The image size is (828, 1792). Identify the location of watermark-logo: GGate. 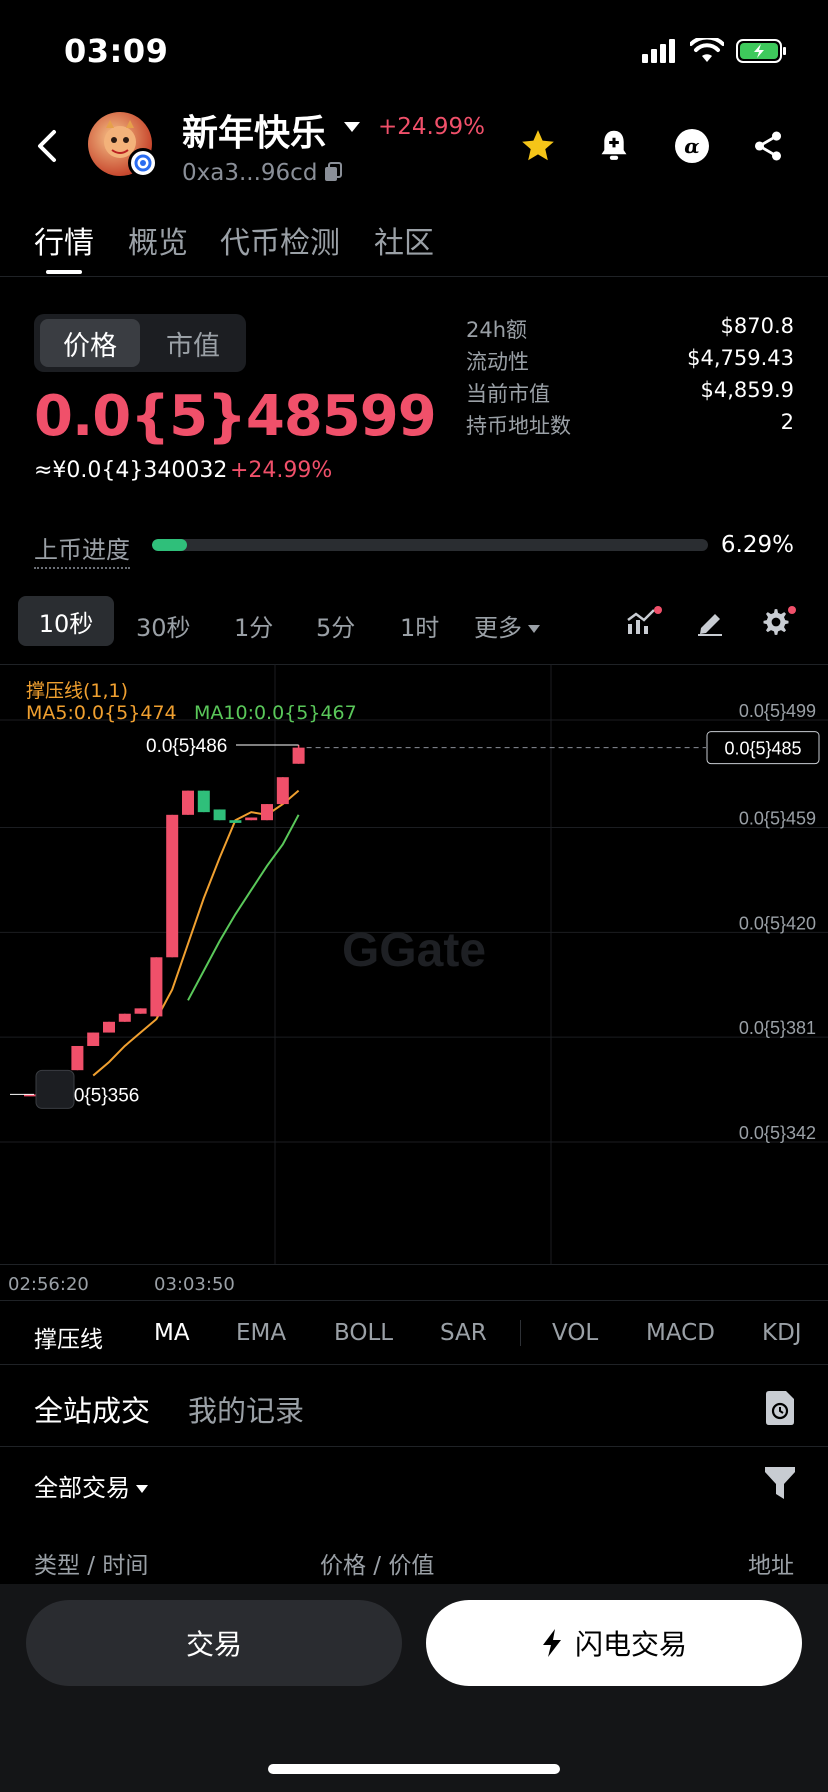
(414, 950).